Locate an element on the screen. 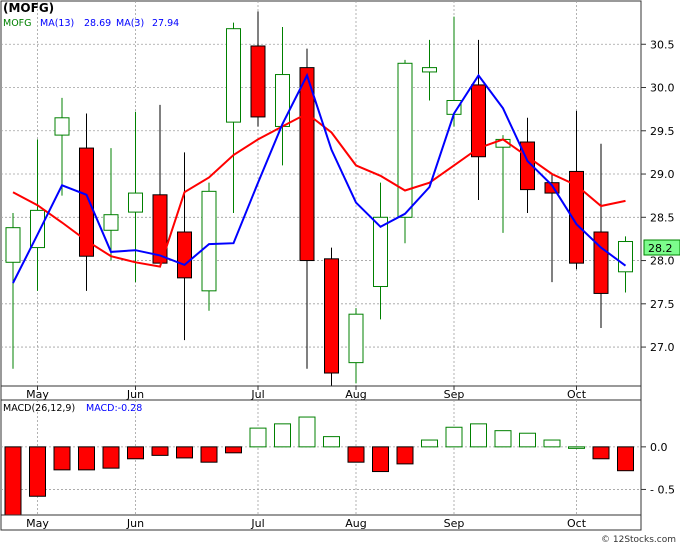  x-tick-label: May is located at coordinates (37, 394).